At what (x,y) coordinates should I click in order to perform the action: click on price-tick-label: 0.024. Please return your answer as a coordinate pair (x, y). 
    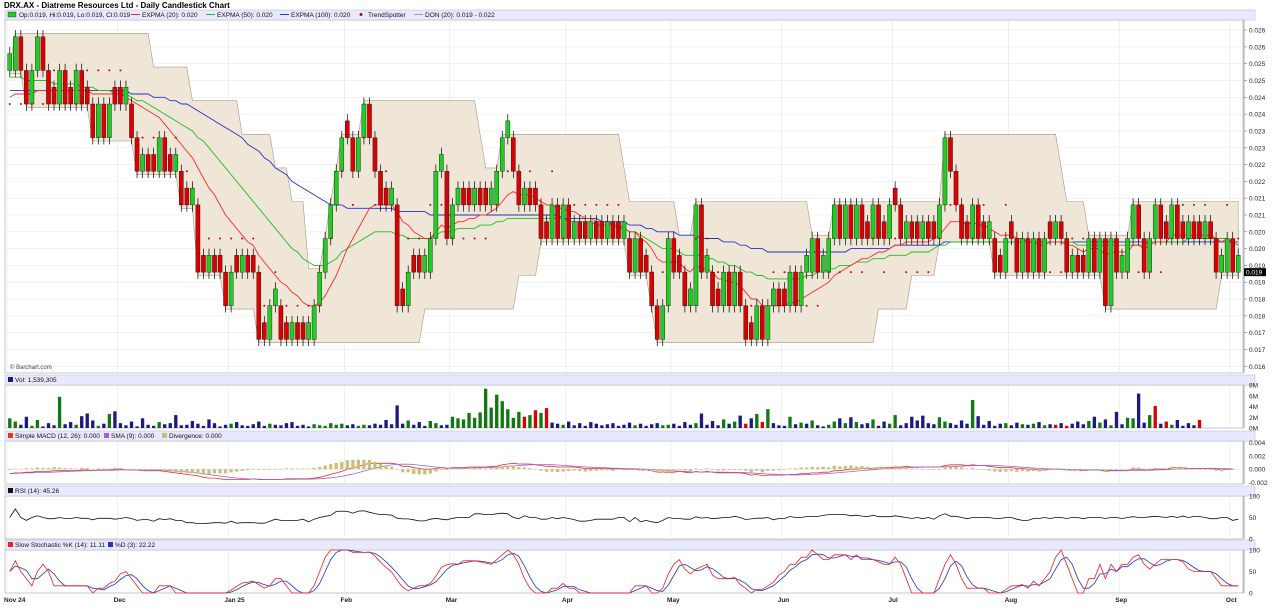
    Looking at the image, I should click on (1257, 98).